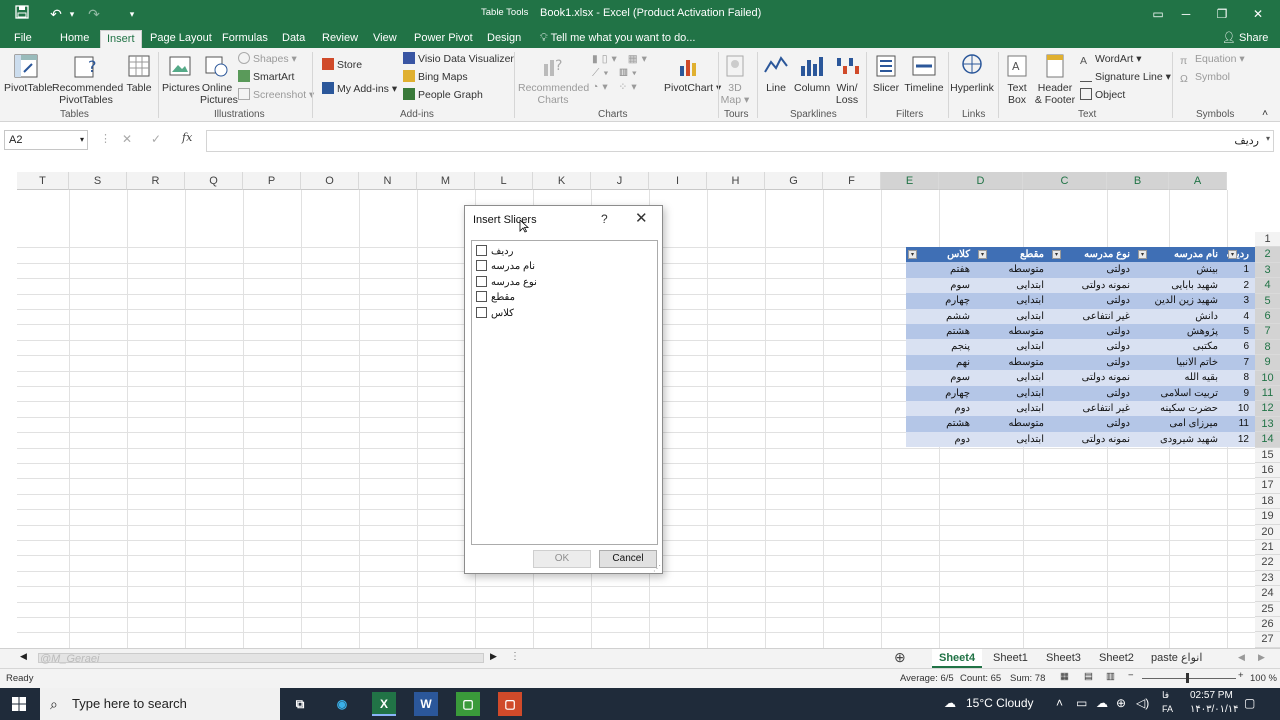  Describe the element at coordinates (794, 181) in the screenshot. I see `column-header: G` at that location.